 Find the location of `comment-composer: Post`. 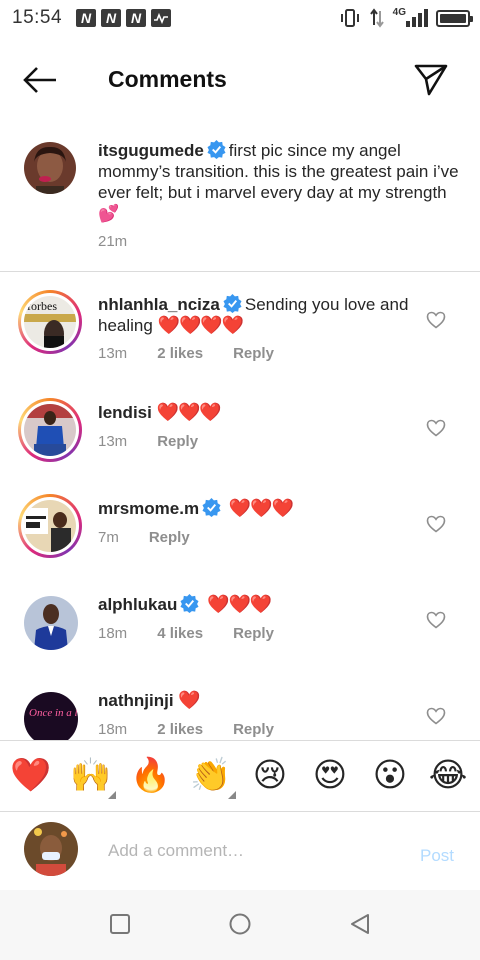

comment-composer: Post is located at coordinates (240, 851).